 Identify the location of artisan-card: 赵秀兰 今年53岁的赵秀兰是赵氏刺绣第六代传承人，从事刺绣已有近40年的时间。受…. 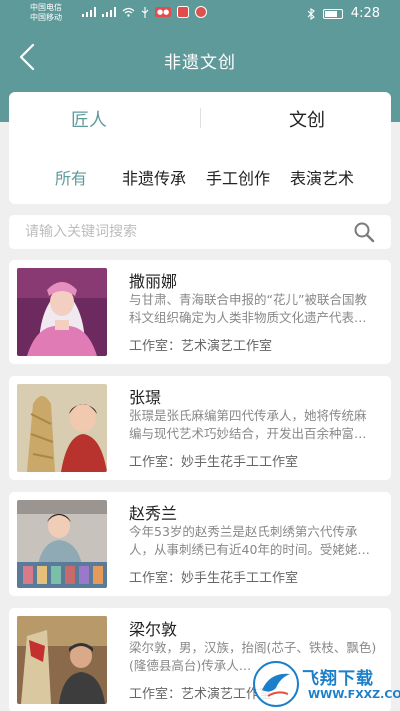
(200, 544).